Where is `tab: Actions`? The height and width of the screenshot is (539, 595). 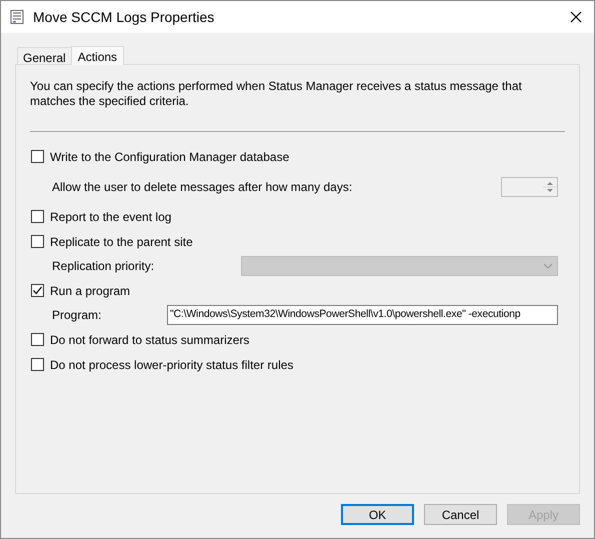 tab: Actions is located at coordinates (97, 55).